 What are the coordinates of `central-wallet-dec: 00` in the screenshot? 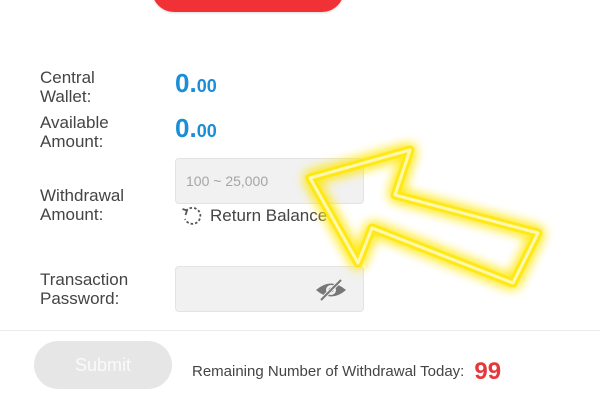 It's located at (206, 86).